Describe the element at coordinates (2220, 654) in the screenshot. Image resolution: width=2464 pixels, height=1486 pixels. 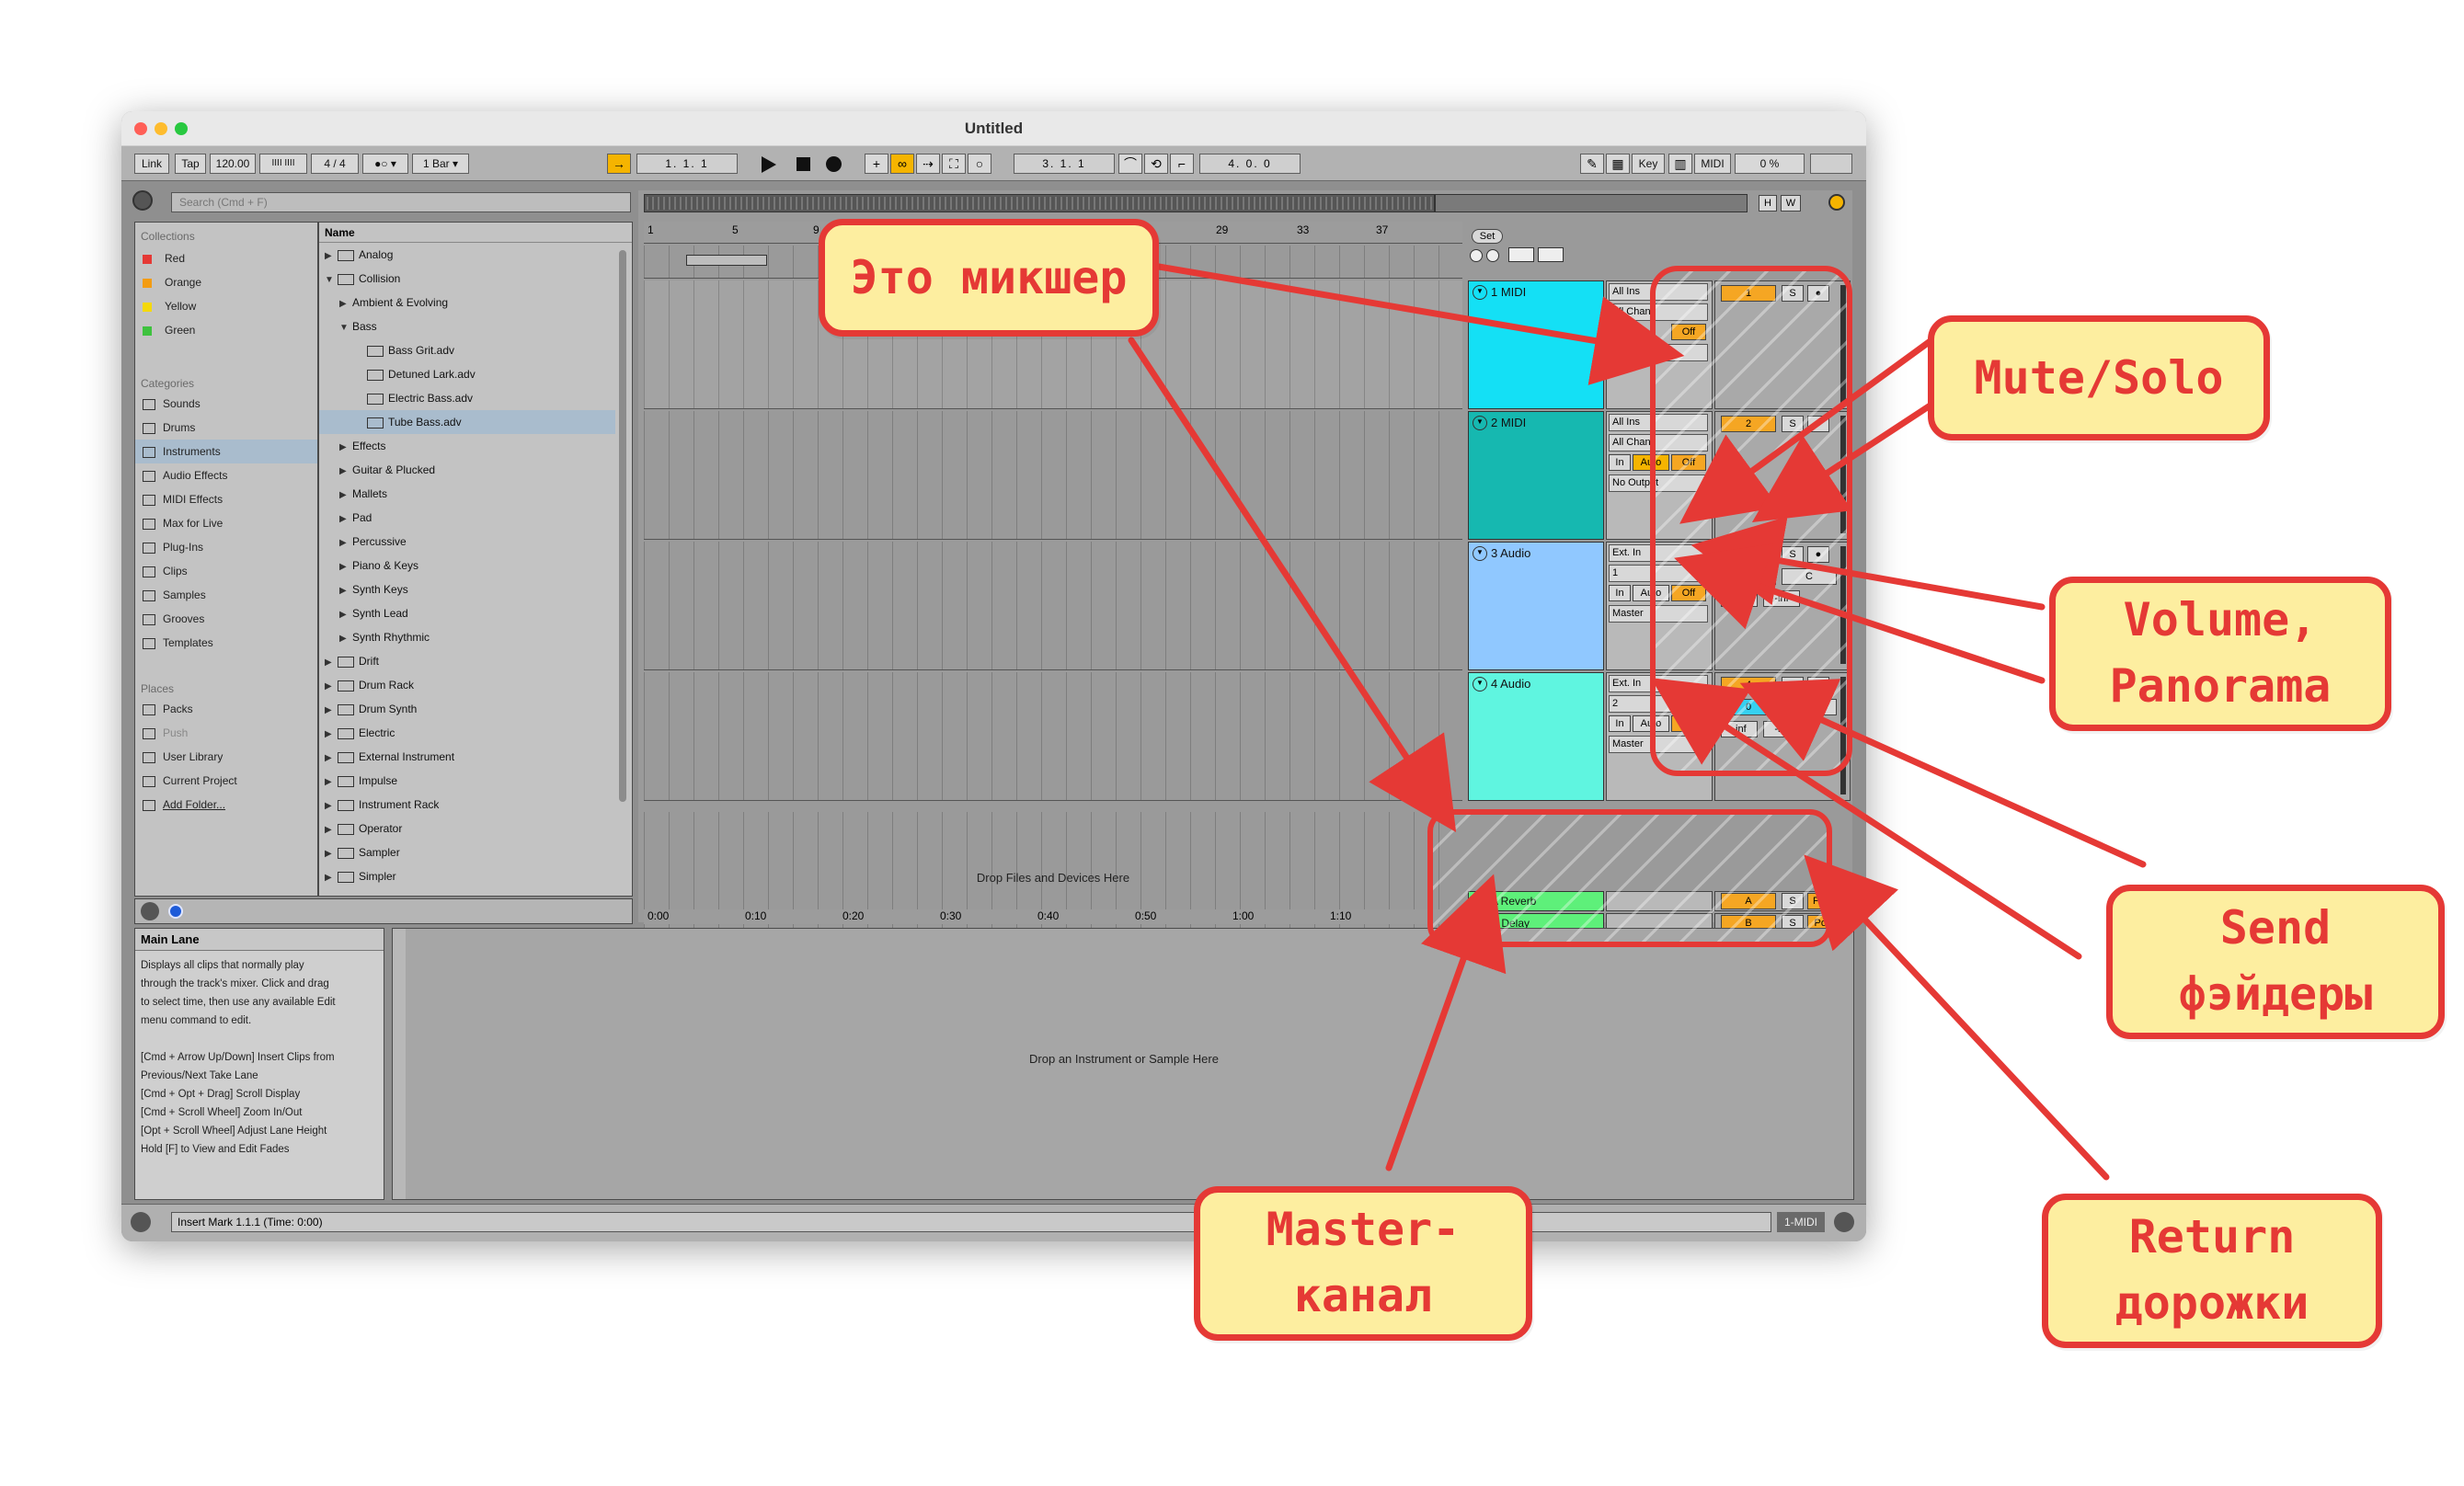
I see `callout-volume-panorama: Volume, Panorama` at that location.